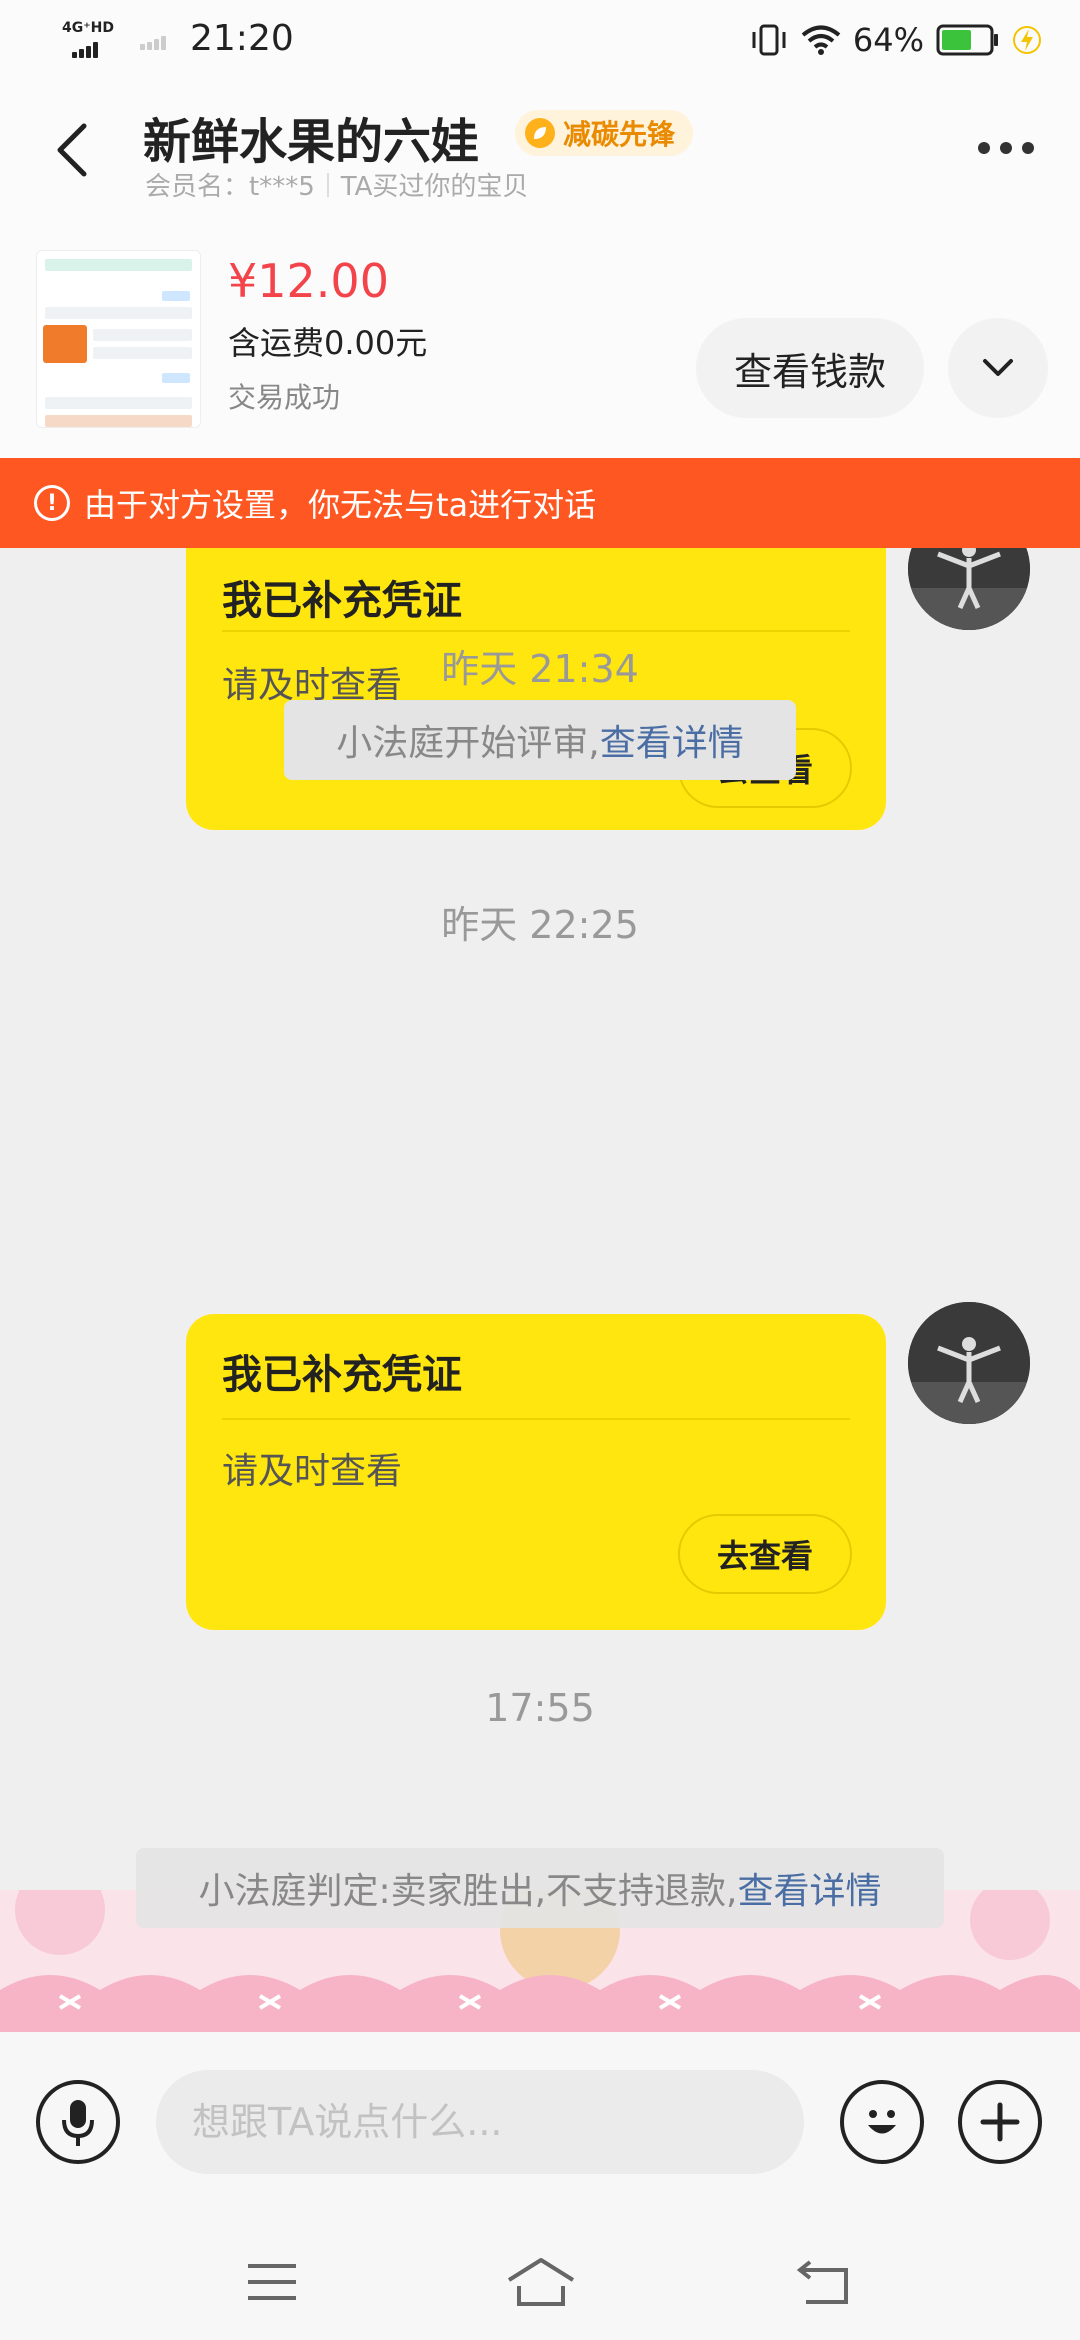 This screenshot has width=1080, height=2340. I want to click on message-timestamp: 17:55, so click(540, 1708).